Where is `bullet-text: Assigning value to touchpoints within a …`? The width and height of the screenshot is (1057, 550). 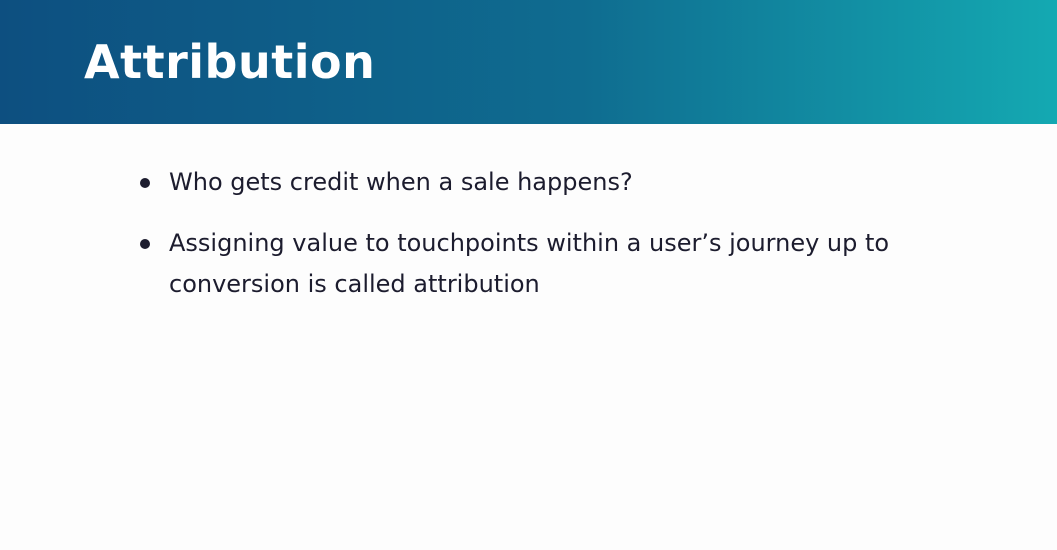
bullet-text: Assigning value to touchpoints within a … is located at coordinates (529, 263).